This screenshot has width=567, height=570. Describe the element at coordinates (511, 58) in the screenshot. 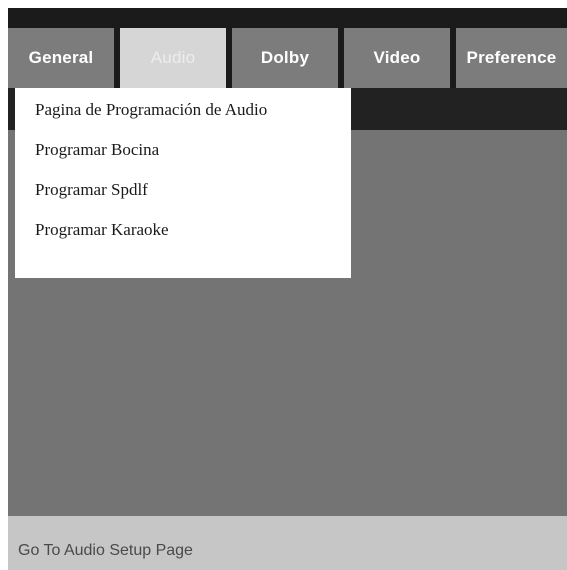

I see `tab-preference: Preference` at that location.